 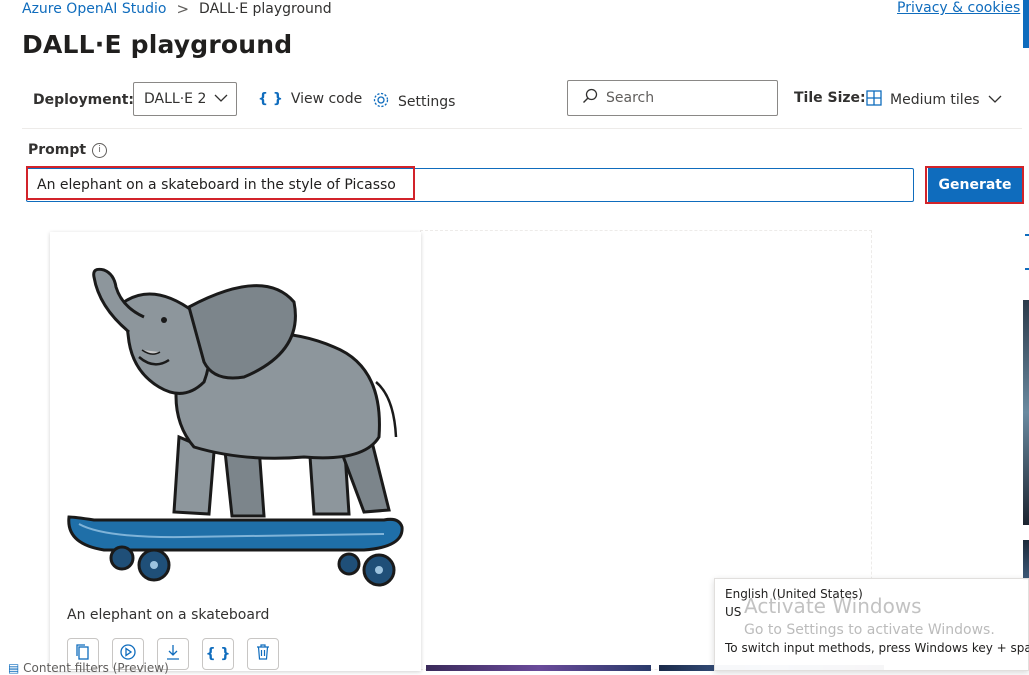 I want to click on code-icon: { }, so click(x=218, y=654).